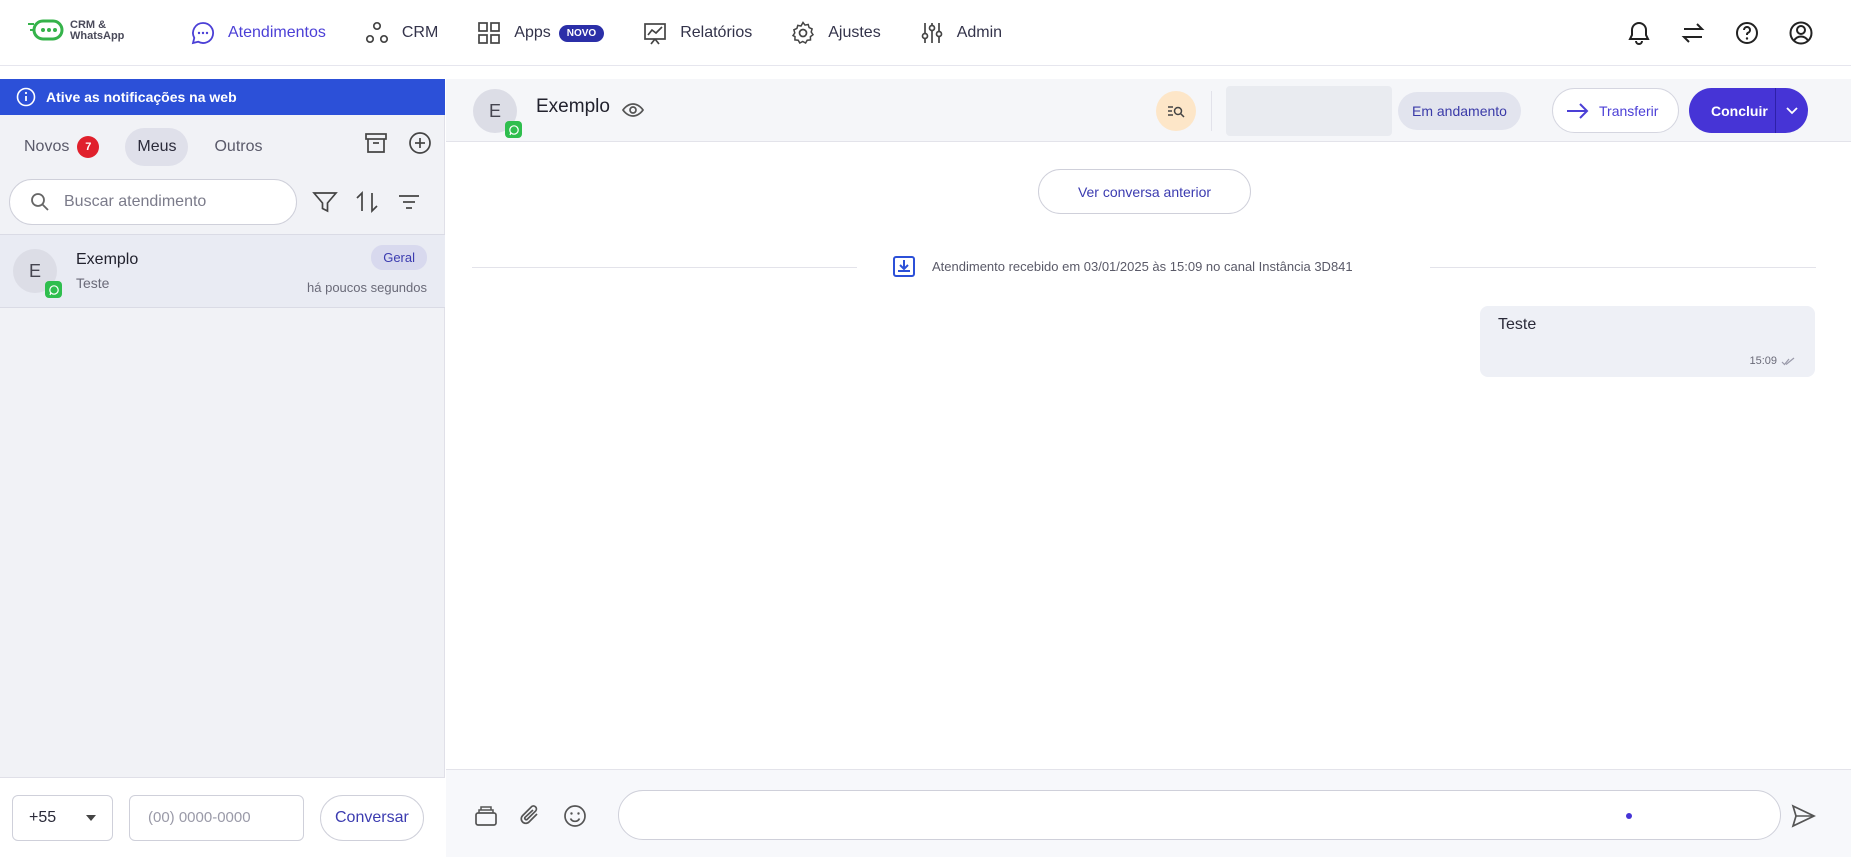  Describe the element at coordinates (1211, 111) in the screenshot. I see `header-divider` at that location.